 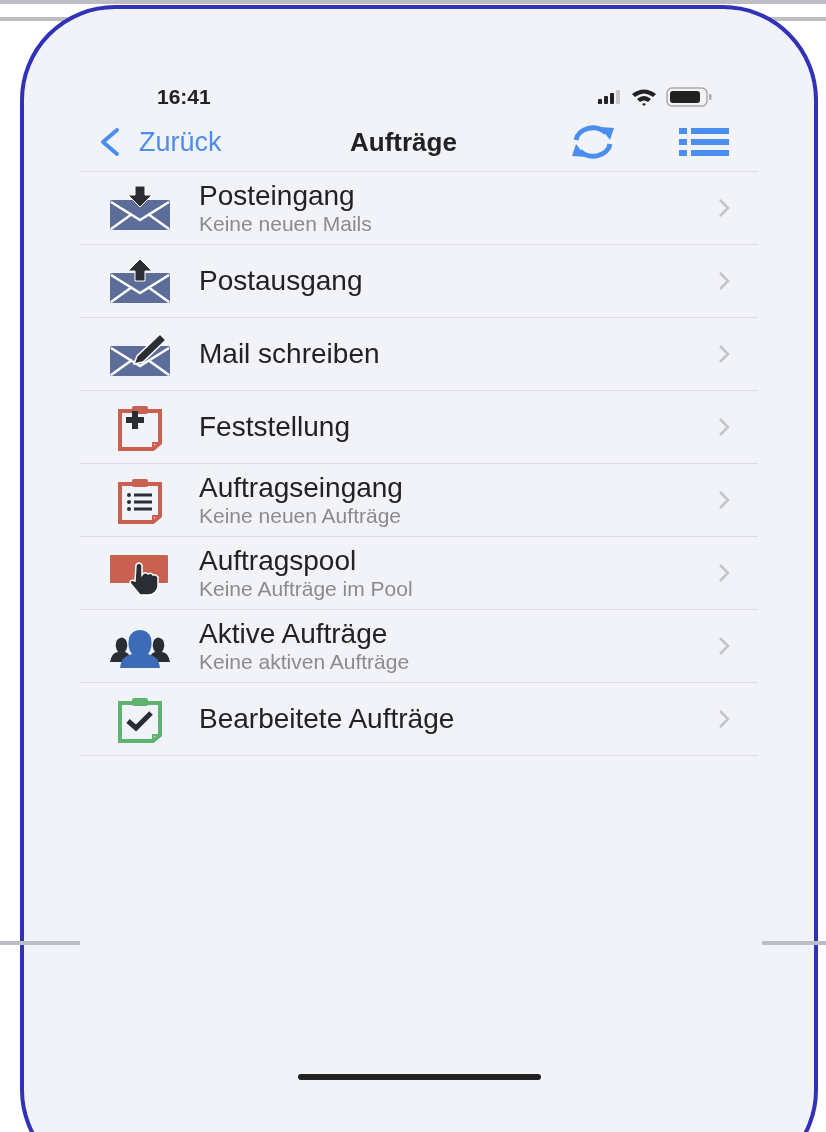 I want to click on row-subtitle: Keine neuen Mails, so click(x=286, y=224).